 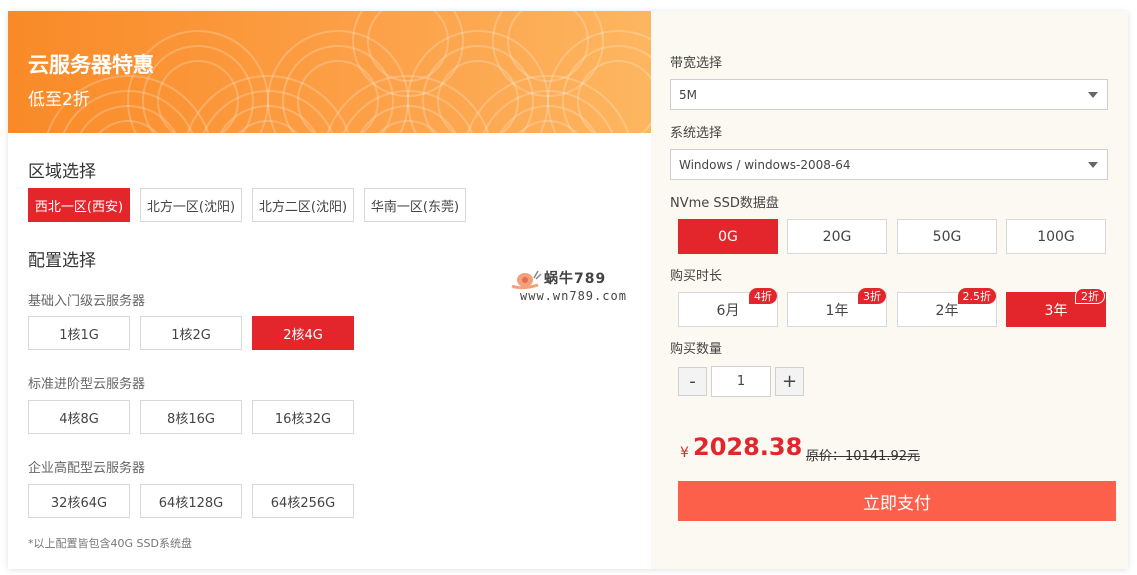 I want to click on system-value: Windows / windows-2008-64, so click(x=765, y=164).